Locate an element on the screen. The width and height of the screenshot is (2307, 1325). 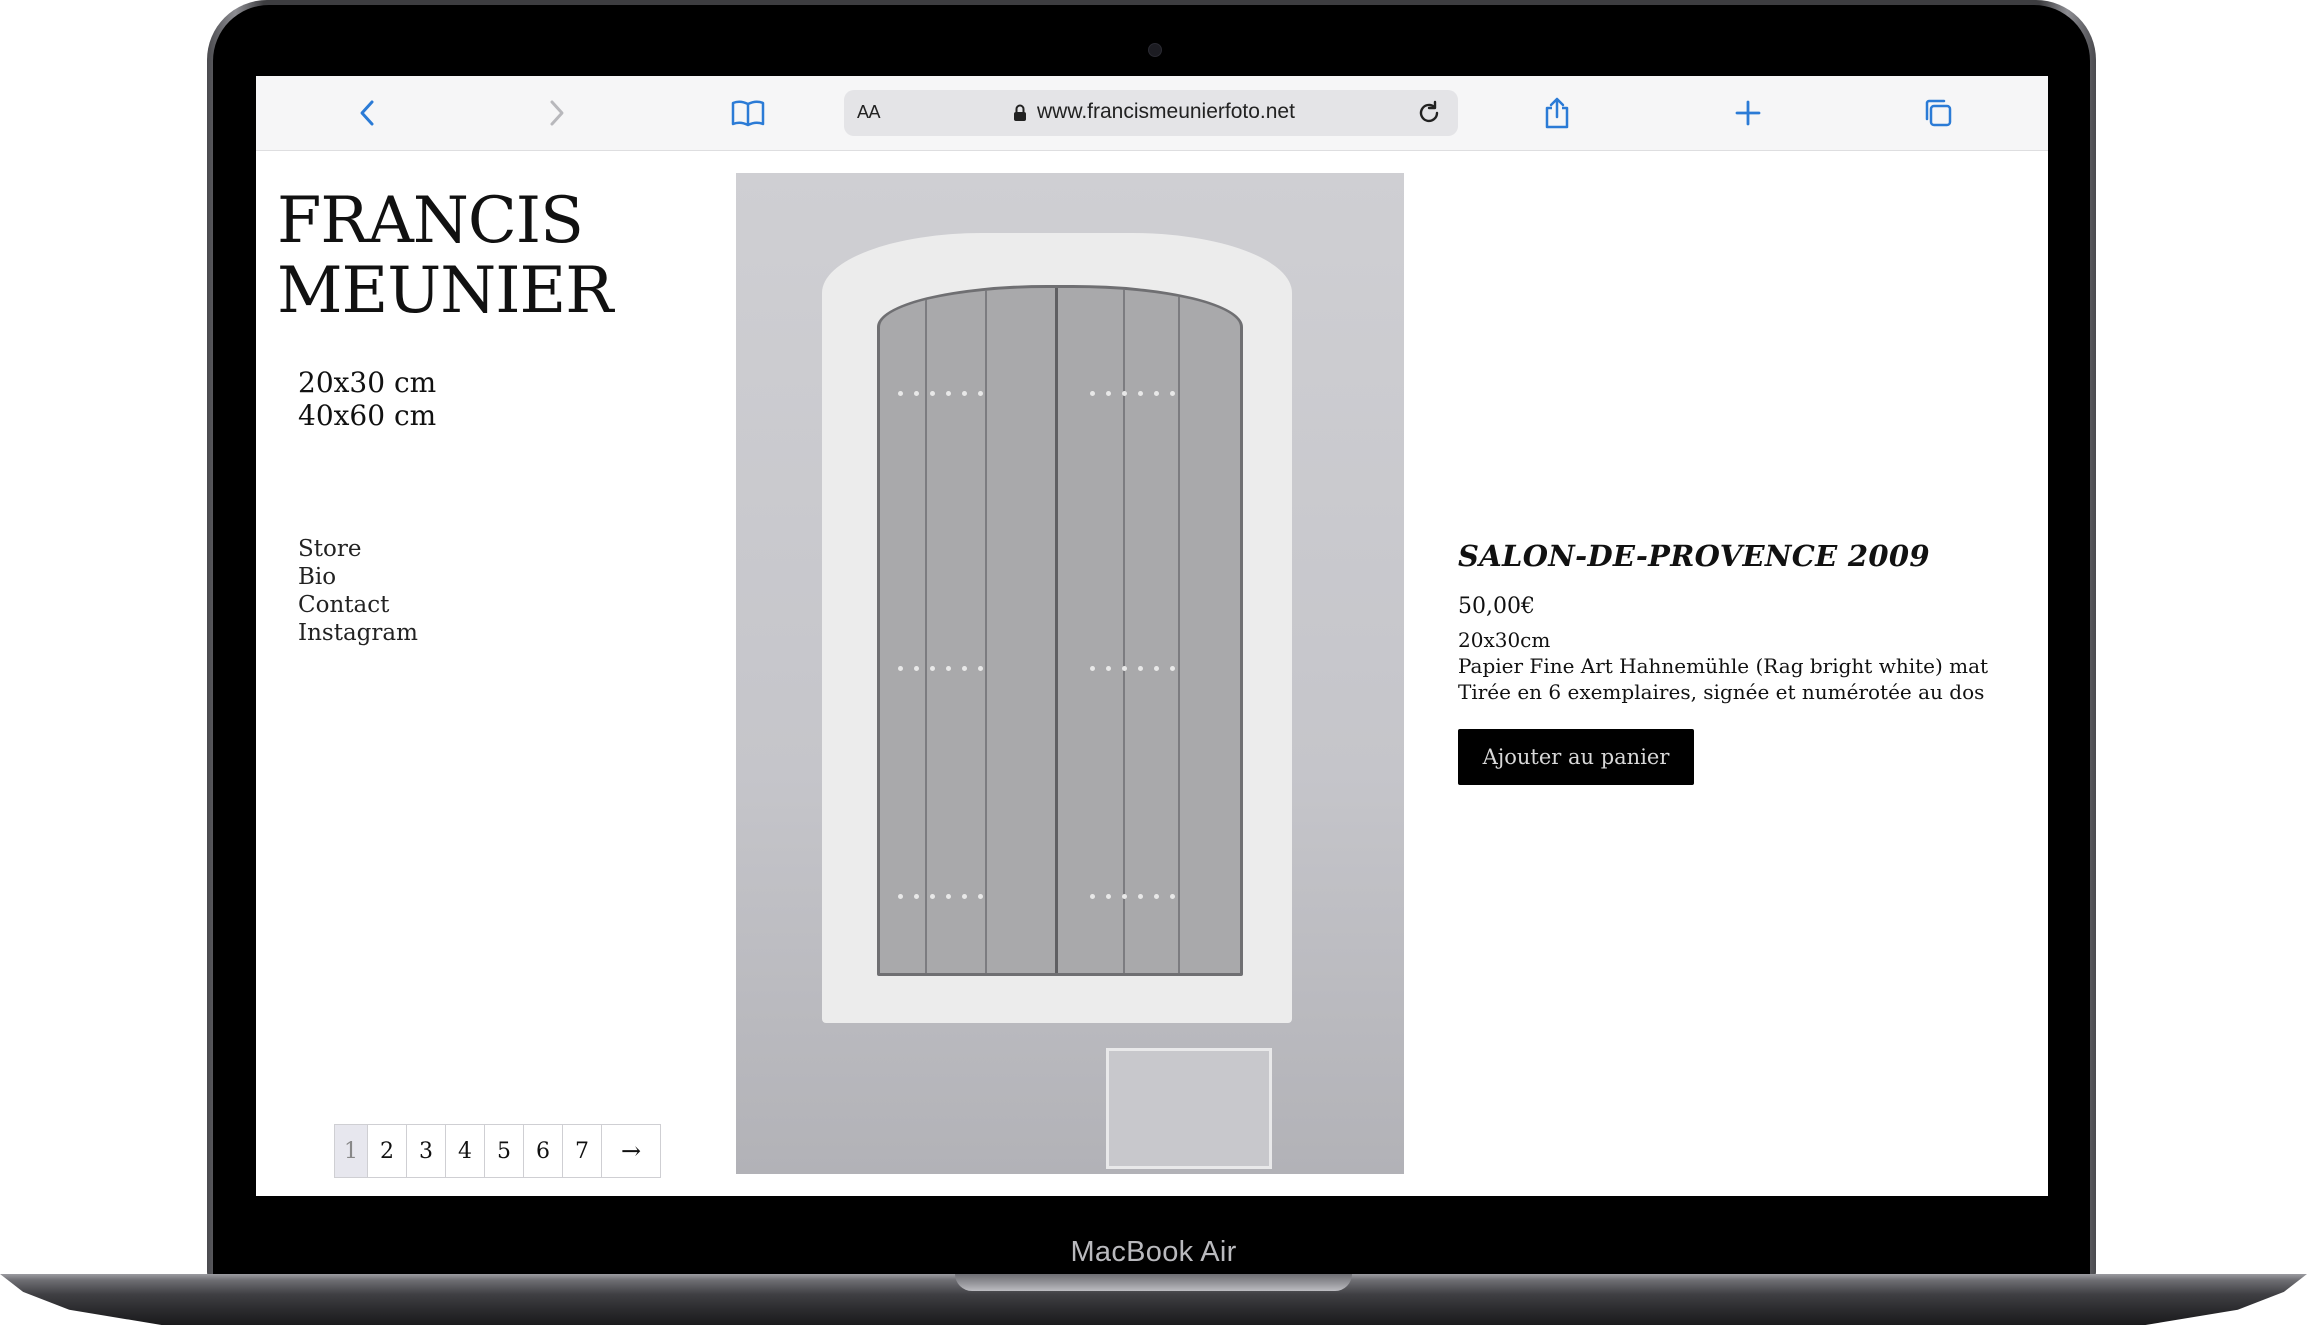
device-label: MacBook Air is located at coordinates (1153, 1252).